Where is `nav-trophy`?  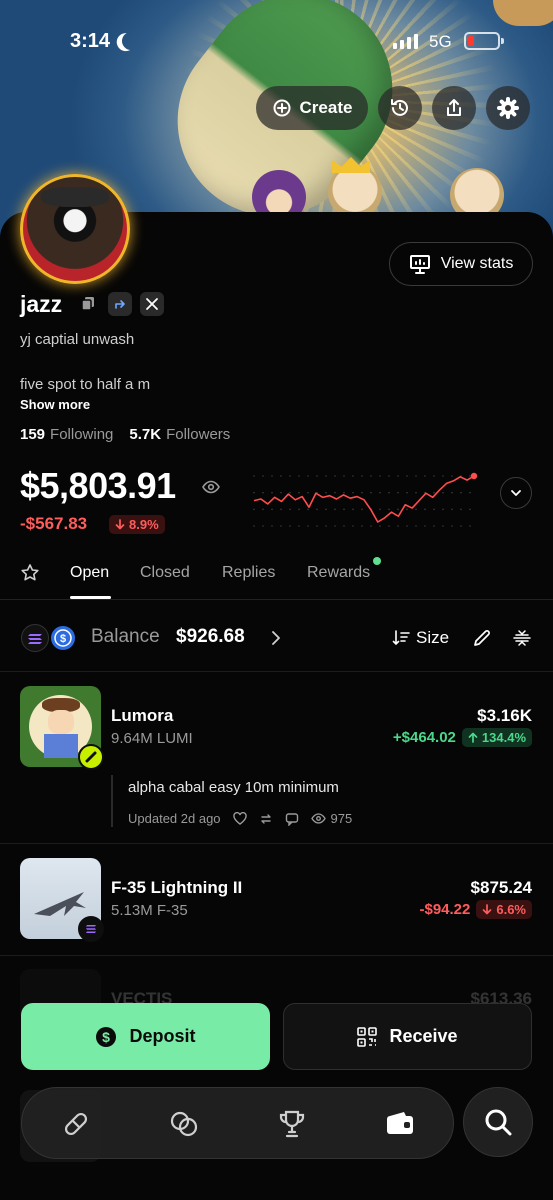 nav-trophy is located at coordinates (292, 1124).